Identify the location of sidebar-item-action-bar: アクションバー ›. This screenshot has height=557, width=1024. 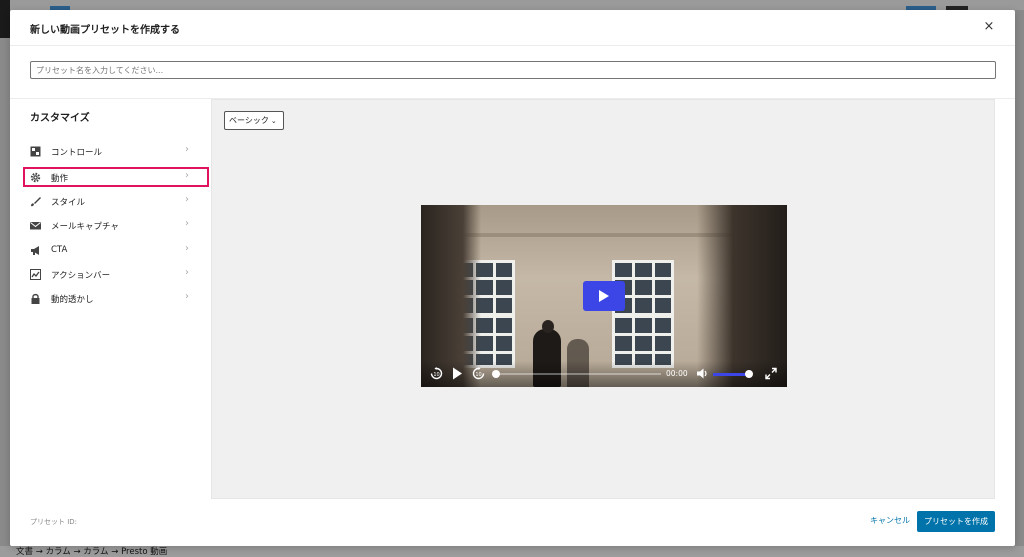
(116, 274).